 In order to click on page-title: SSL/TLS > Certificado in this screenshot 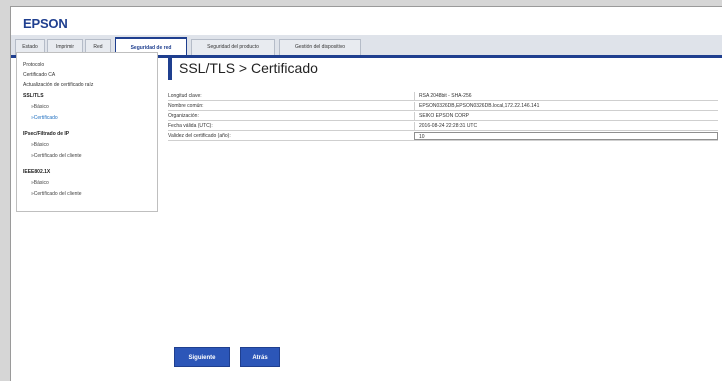, I will do `click(248, 68)`.